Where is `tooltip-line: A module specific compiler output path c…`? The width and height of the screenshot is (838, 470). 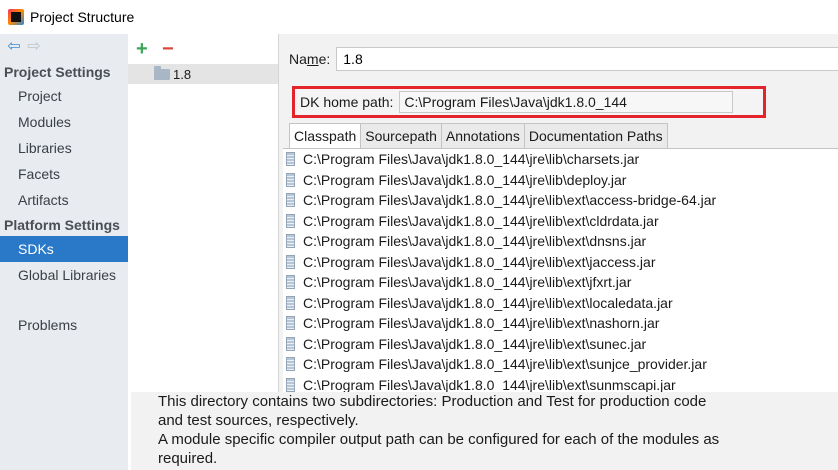 tooltip-line: A module specific compiler output path c… is located at coordinates (439, 439).